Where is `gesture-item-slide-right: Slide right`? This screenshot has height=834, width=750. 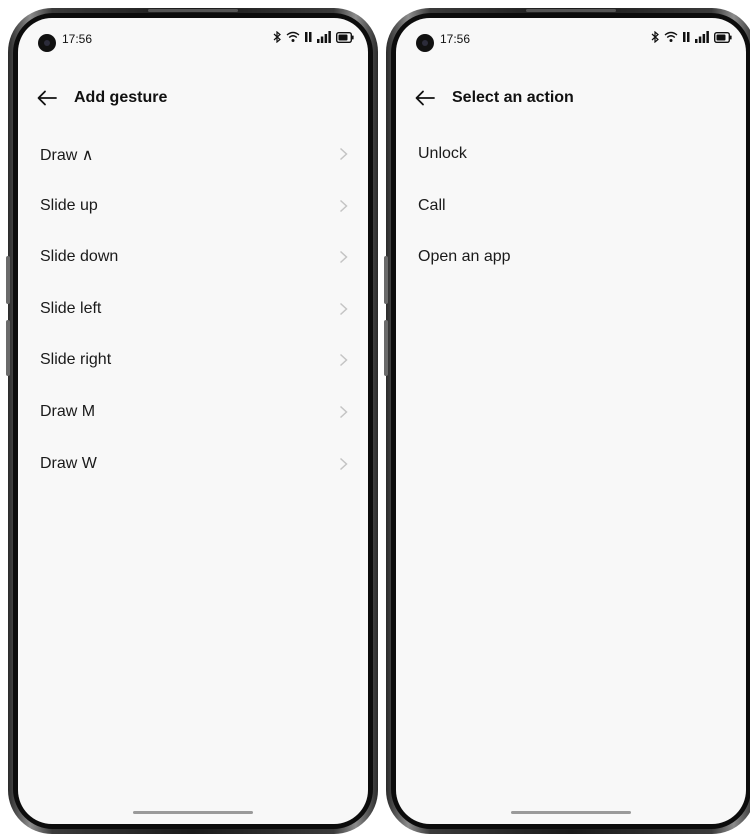
gesture-item-slide-right: Slide right is located at coordinates (193, 360).